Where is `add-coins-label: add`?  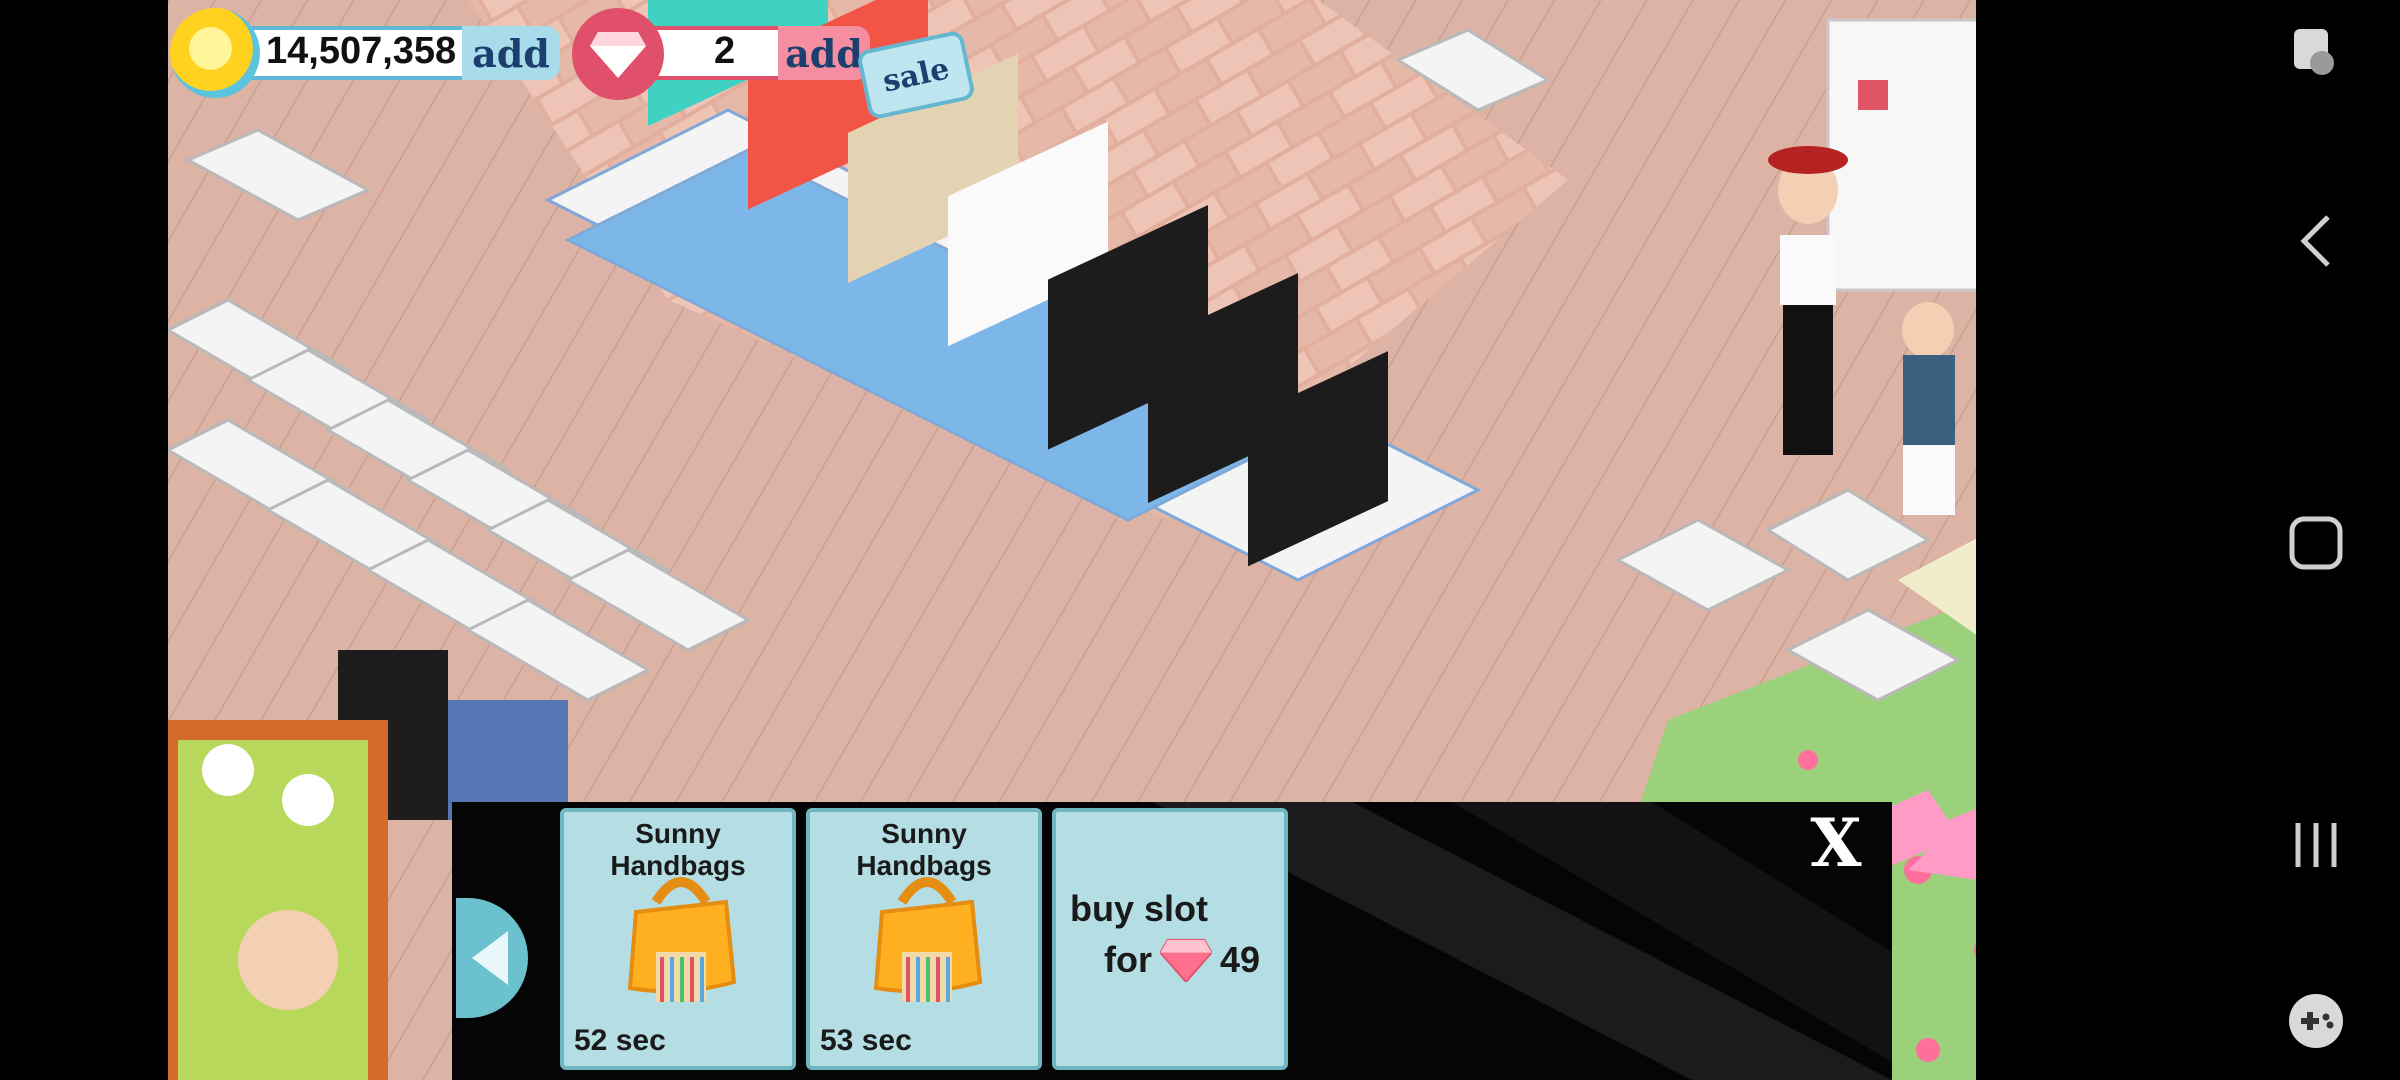 add-coins-label: add is located at coordinates (511, 53).